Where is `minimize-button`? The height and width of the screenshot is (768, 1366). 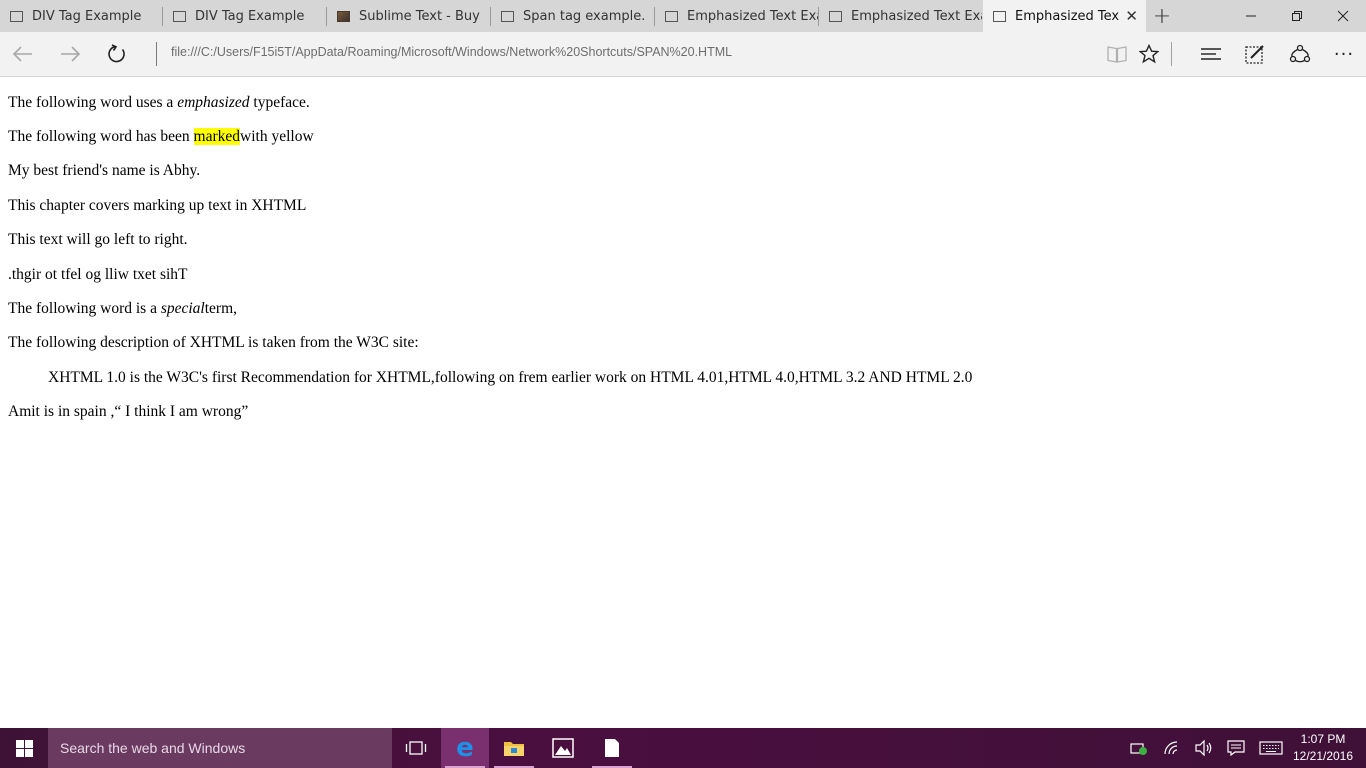
minimize-button is located at coordinates (1251, 16).